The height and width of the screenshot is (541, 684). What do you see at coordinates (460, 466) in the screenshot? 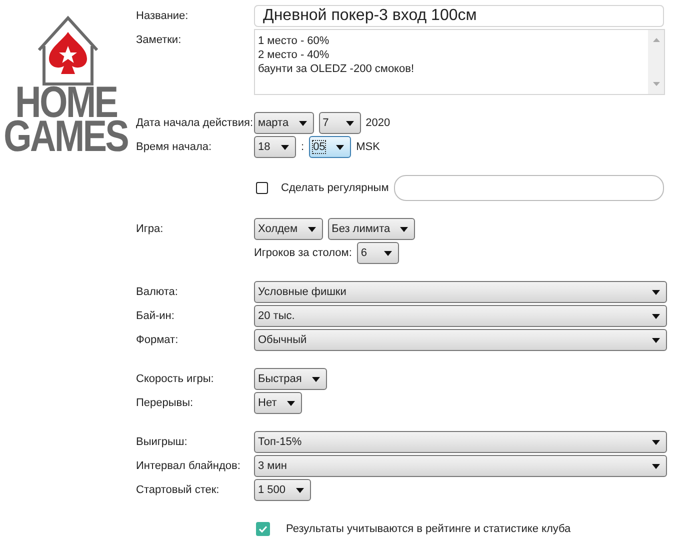
I see `dropdown: 3 мин` at bounding box center [460, 466].